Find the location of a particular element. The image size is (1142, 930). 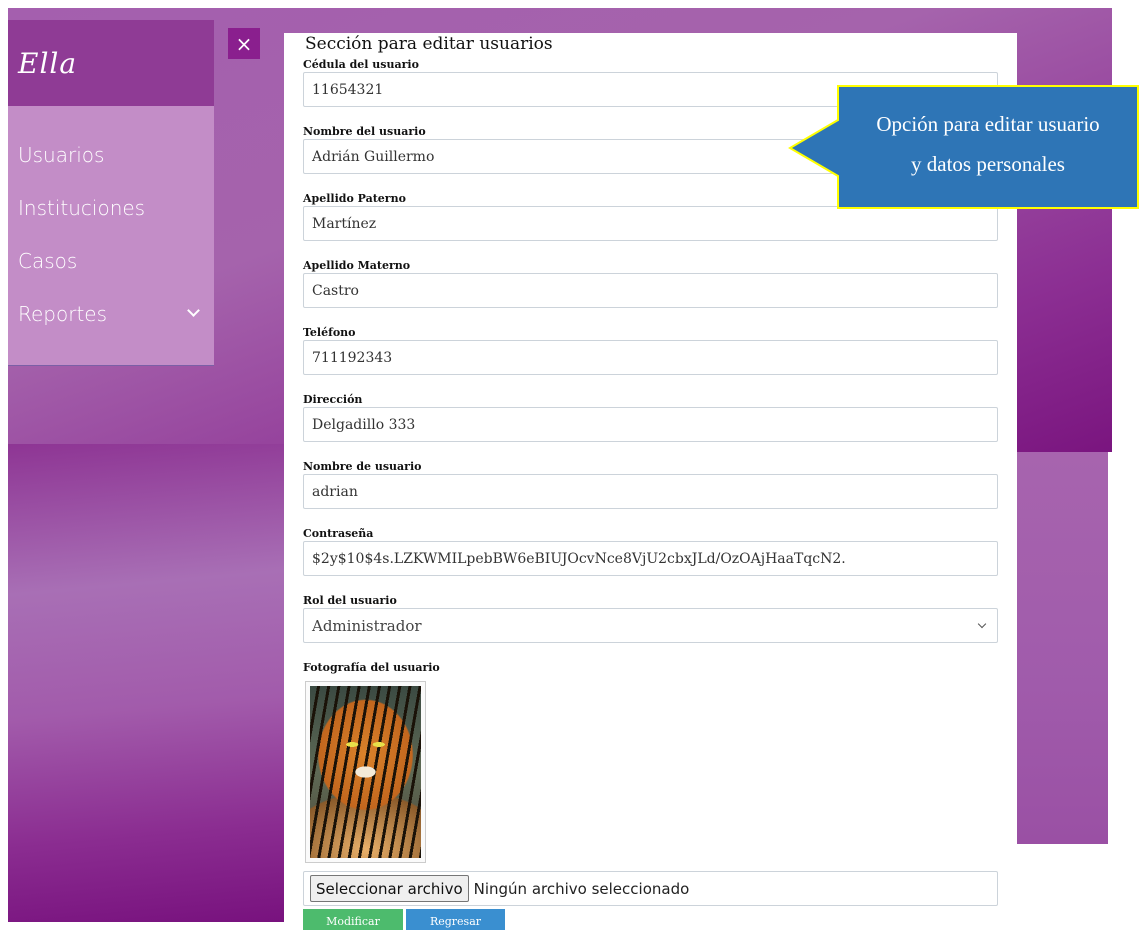

form-actions: Modificar Regresar is located at coordinates (650, 919).